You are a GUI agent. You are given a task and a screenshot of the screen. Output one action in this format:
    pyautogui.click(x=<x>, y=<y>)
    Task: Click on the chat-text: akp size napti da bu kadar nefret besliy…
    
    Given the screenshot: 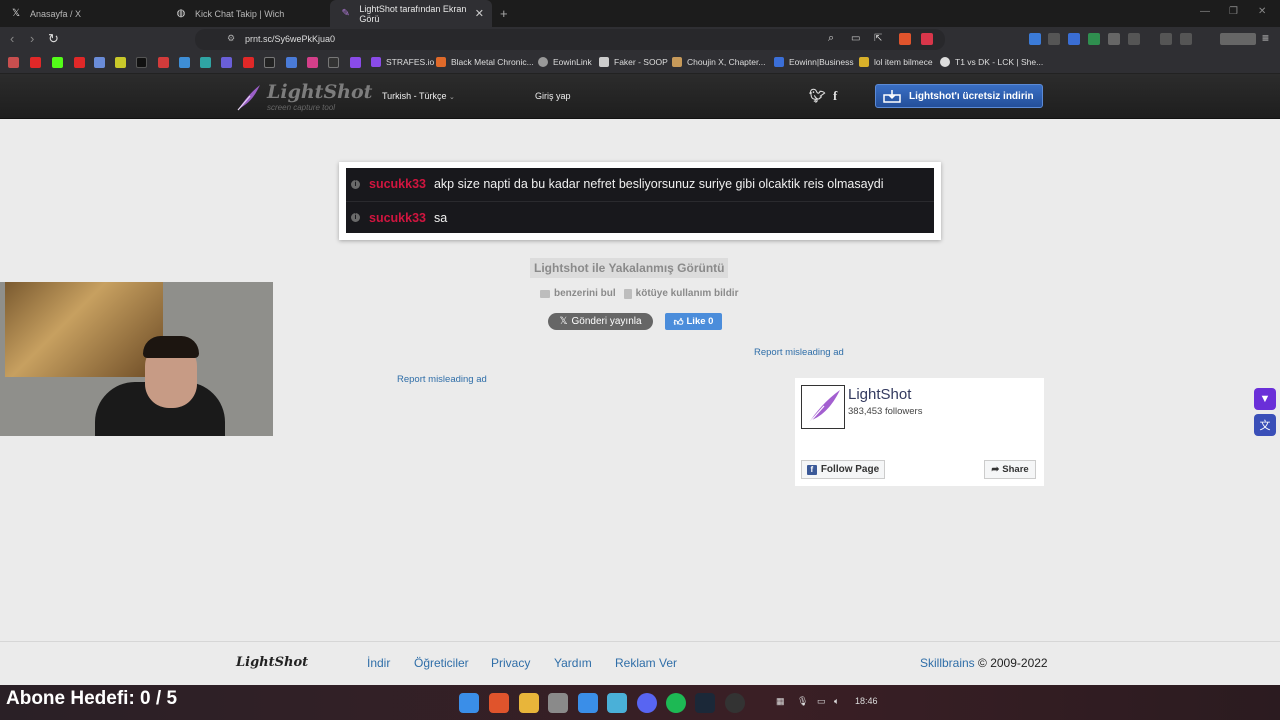 What is the action you would take?
    pyautogui.click(x=658, y=184)
    